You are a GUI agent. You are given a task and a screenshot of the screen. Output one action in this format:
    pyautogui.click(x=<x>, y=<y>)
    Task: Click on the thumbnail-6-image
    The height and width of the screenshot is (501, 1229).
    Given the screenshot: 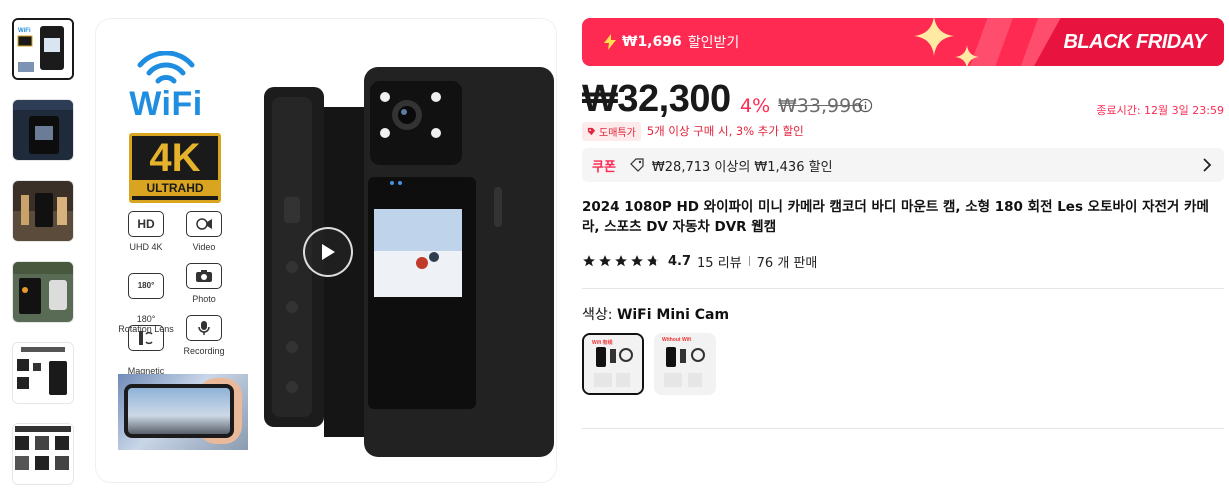 What is the action you would take?
    pyautogui.click(x=43, y=454)
    